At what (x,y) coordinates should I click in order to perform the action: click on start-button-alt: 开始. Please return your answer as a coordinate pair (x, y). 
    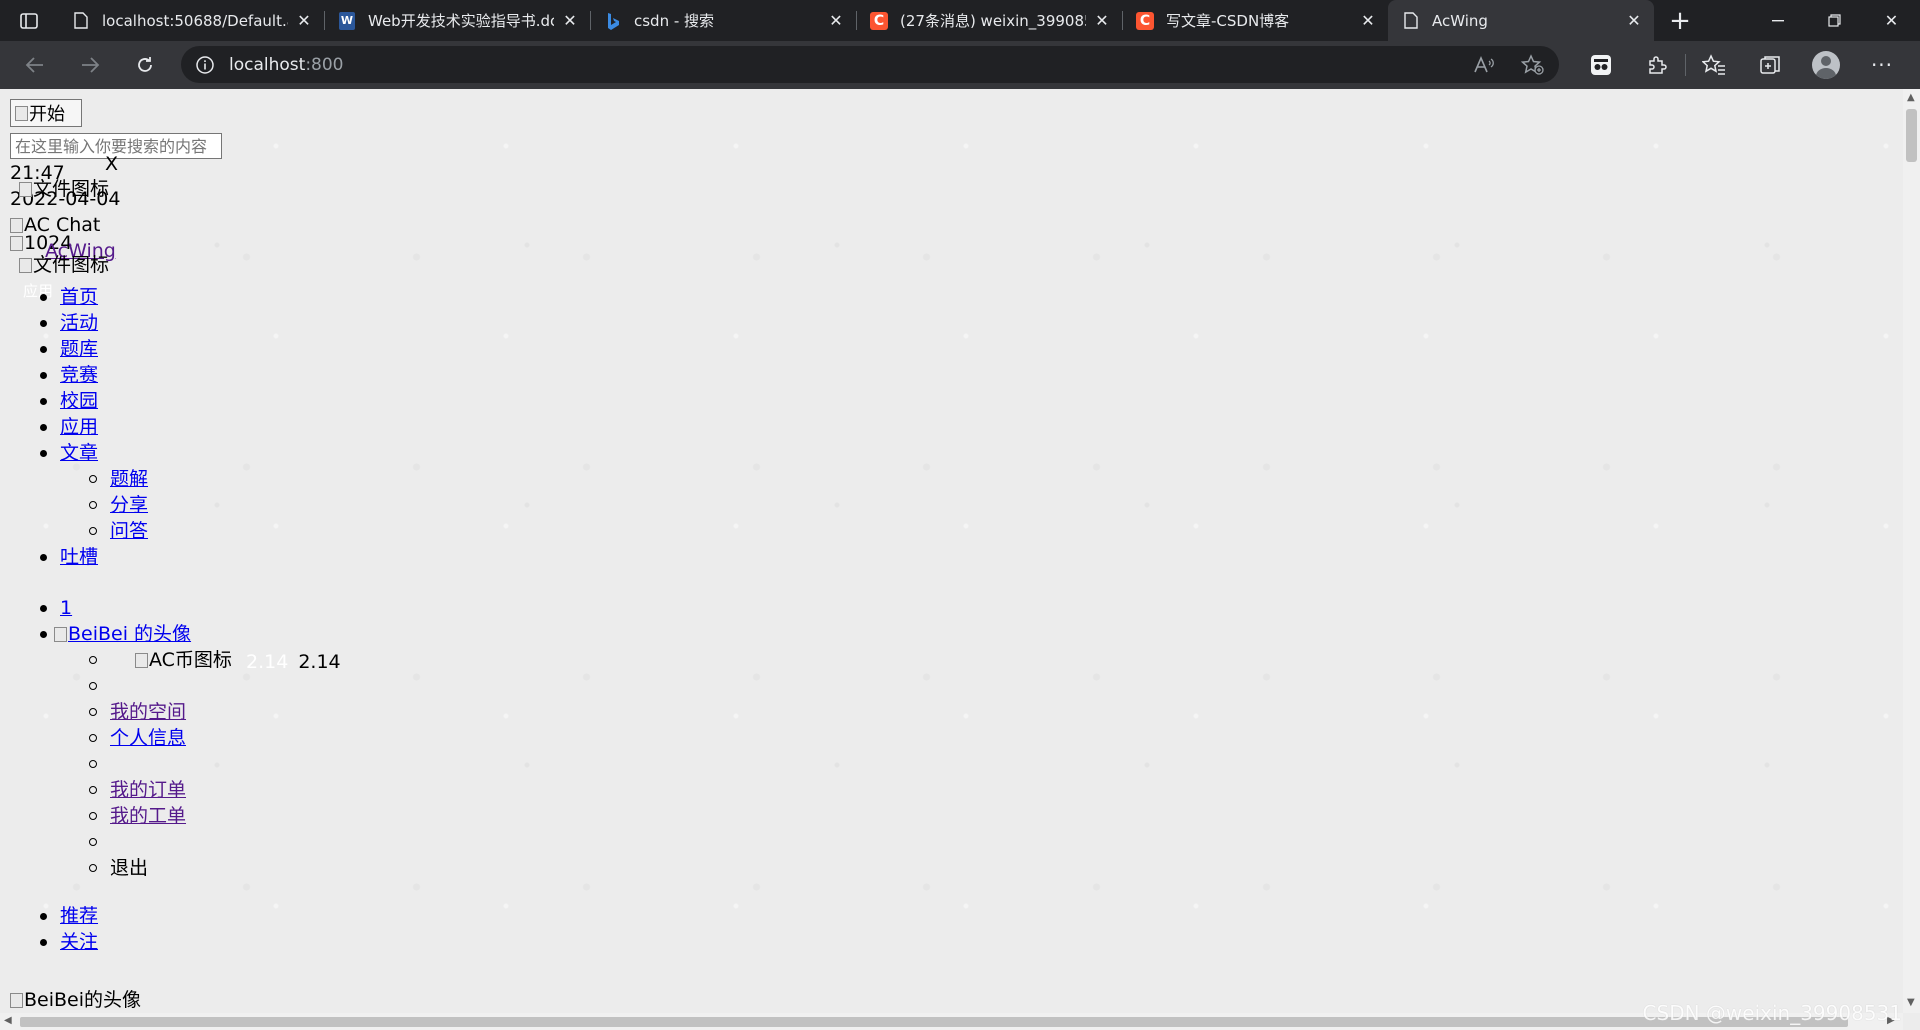
    Looking at the image, I should click on (47, 114).